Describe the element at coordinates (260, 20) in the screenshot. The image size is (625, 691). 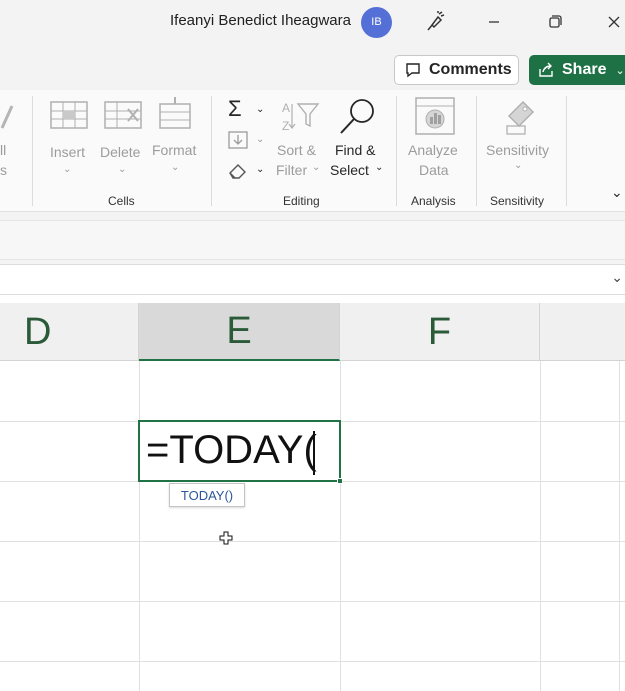
I see `user-name: Ifeanyi Benedict Iheagwara` at that location.